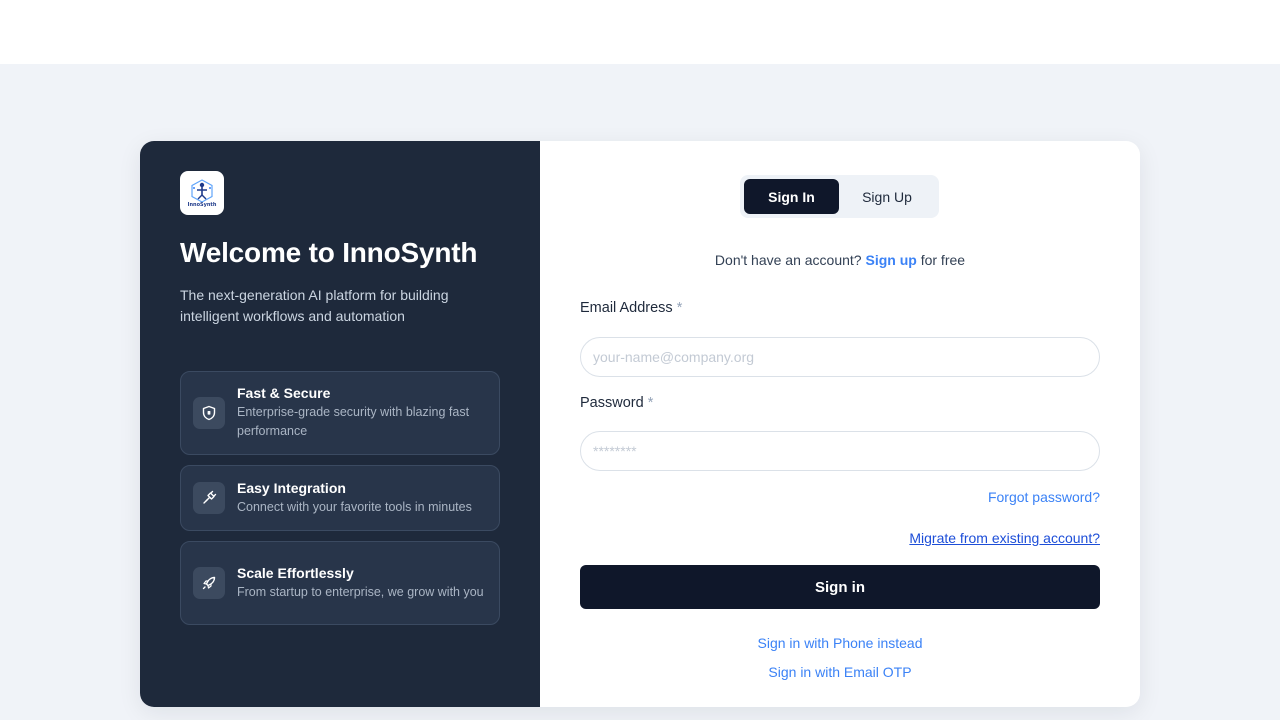  I want to click on feature-title: Easy Integration, so click(291, 487).